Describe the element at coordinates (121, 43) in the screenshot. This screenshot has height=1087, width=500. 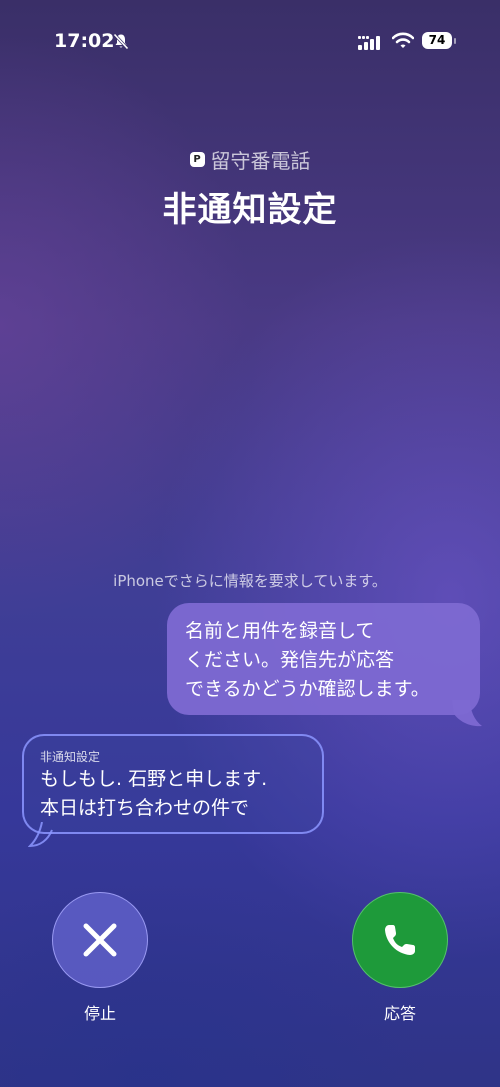
I see `mute-bell-icon` at that location.